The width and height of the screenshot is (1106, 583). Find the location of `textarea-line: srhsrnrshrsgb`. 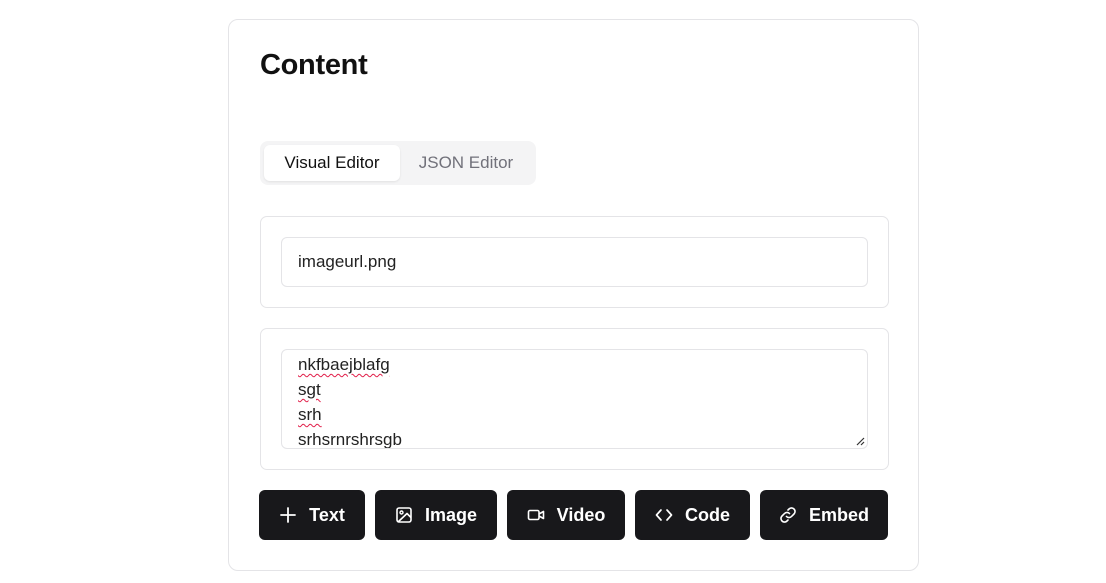

textarea-line: srhsrnrshrsgb is located at coordinates (350, 439).